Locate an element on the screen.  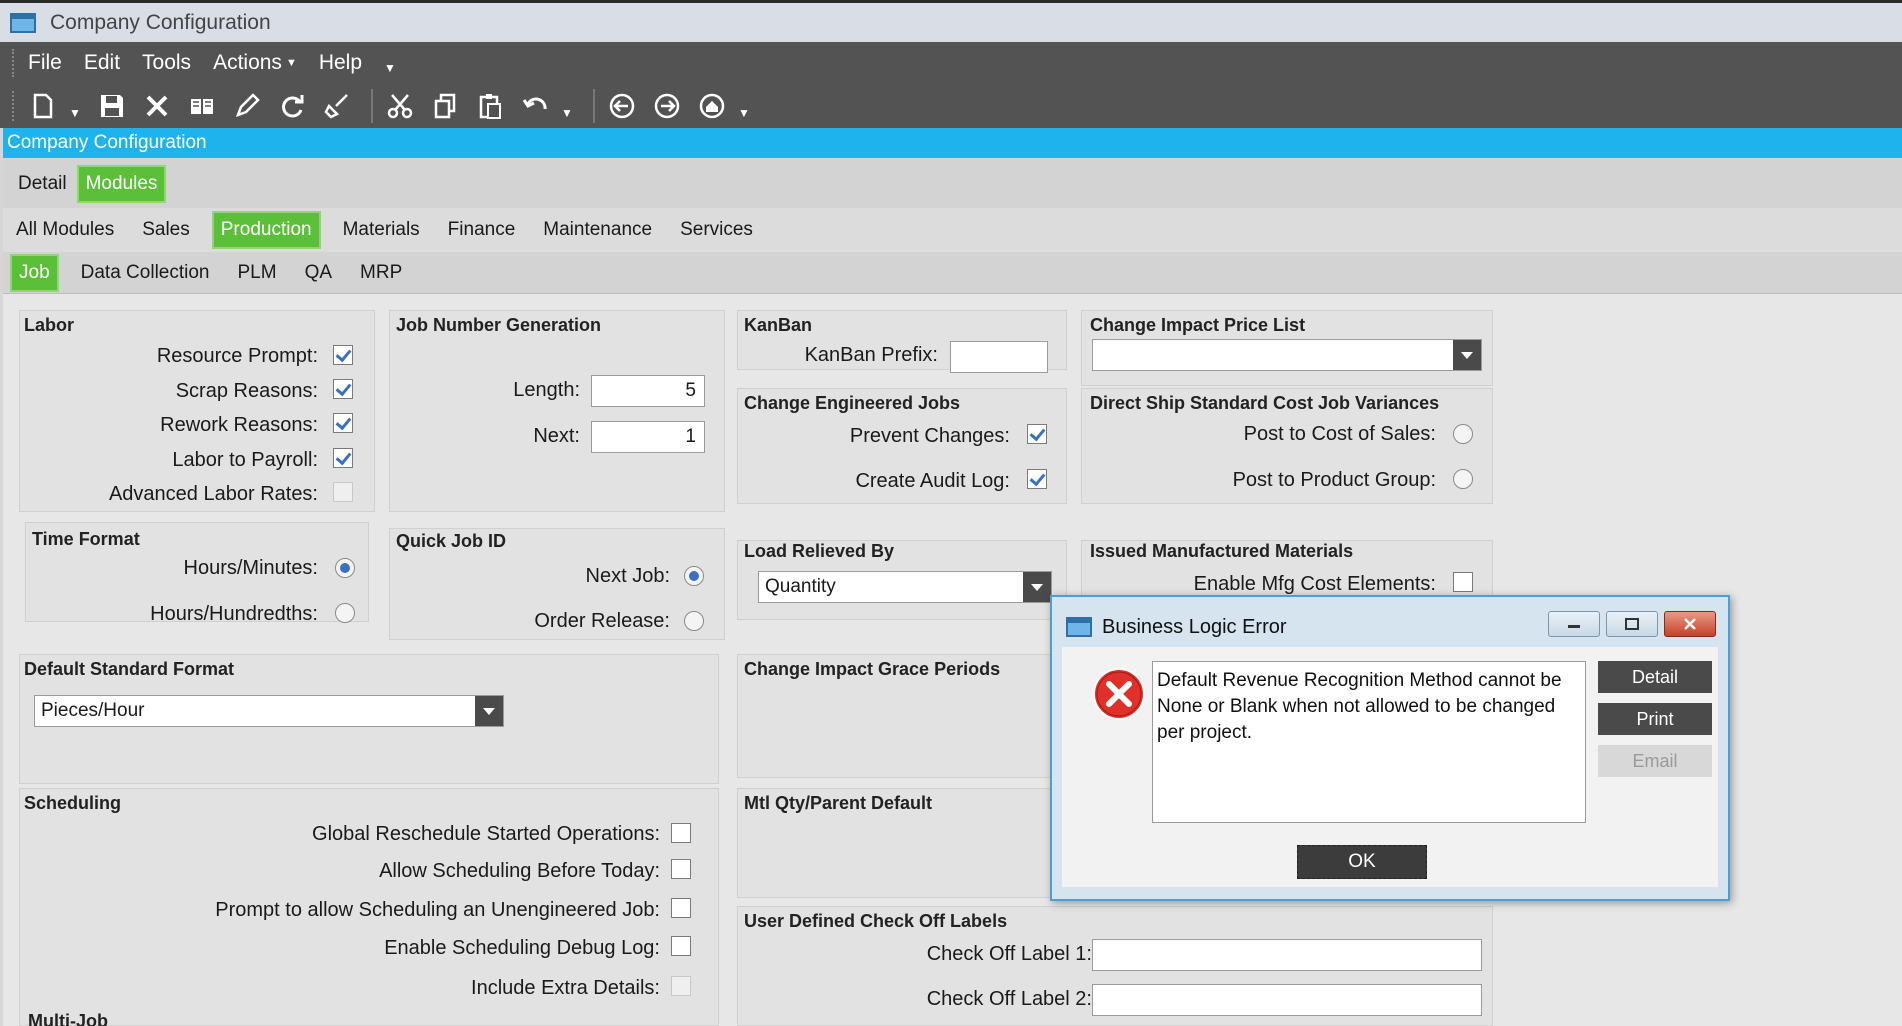
direct-ship-title: Direct Ship Standard Cost Job Variances is located at coordinates (1265, 403).